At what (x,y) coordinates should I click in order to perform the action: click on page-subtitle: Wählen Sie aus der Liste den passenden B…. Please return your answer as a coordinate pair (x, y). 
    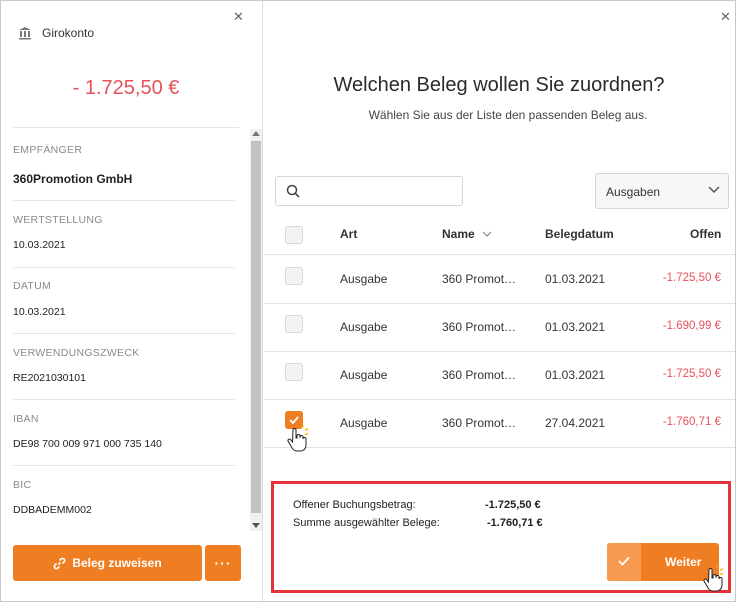
    Looking at the image, I should click on (508, 115).